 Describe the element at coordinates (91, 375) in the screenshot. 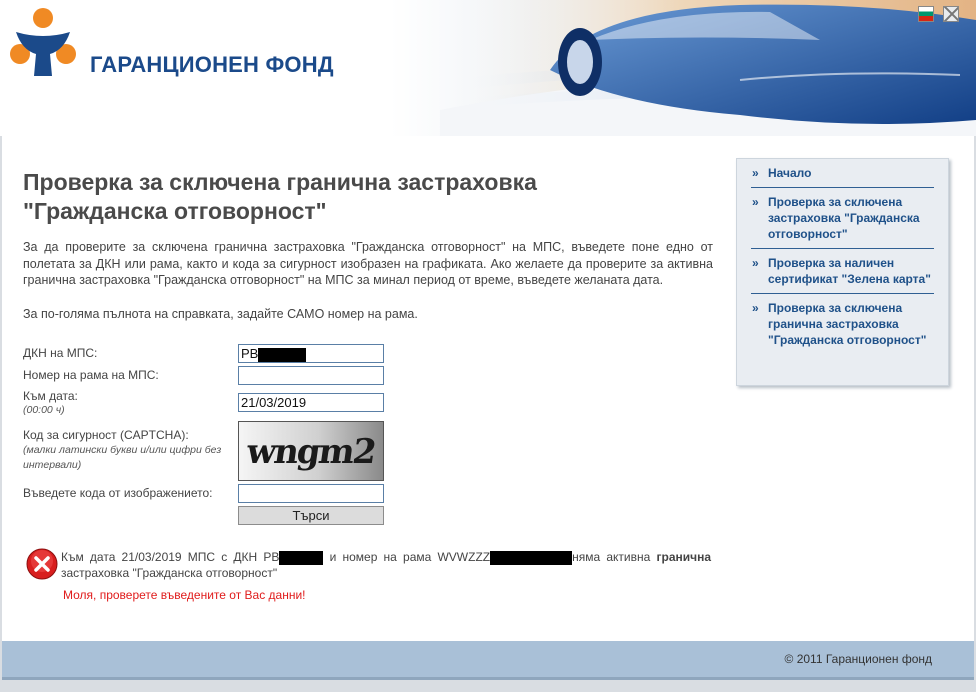

I see `vin-label: Номер на рама на МПС:` at that location.